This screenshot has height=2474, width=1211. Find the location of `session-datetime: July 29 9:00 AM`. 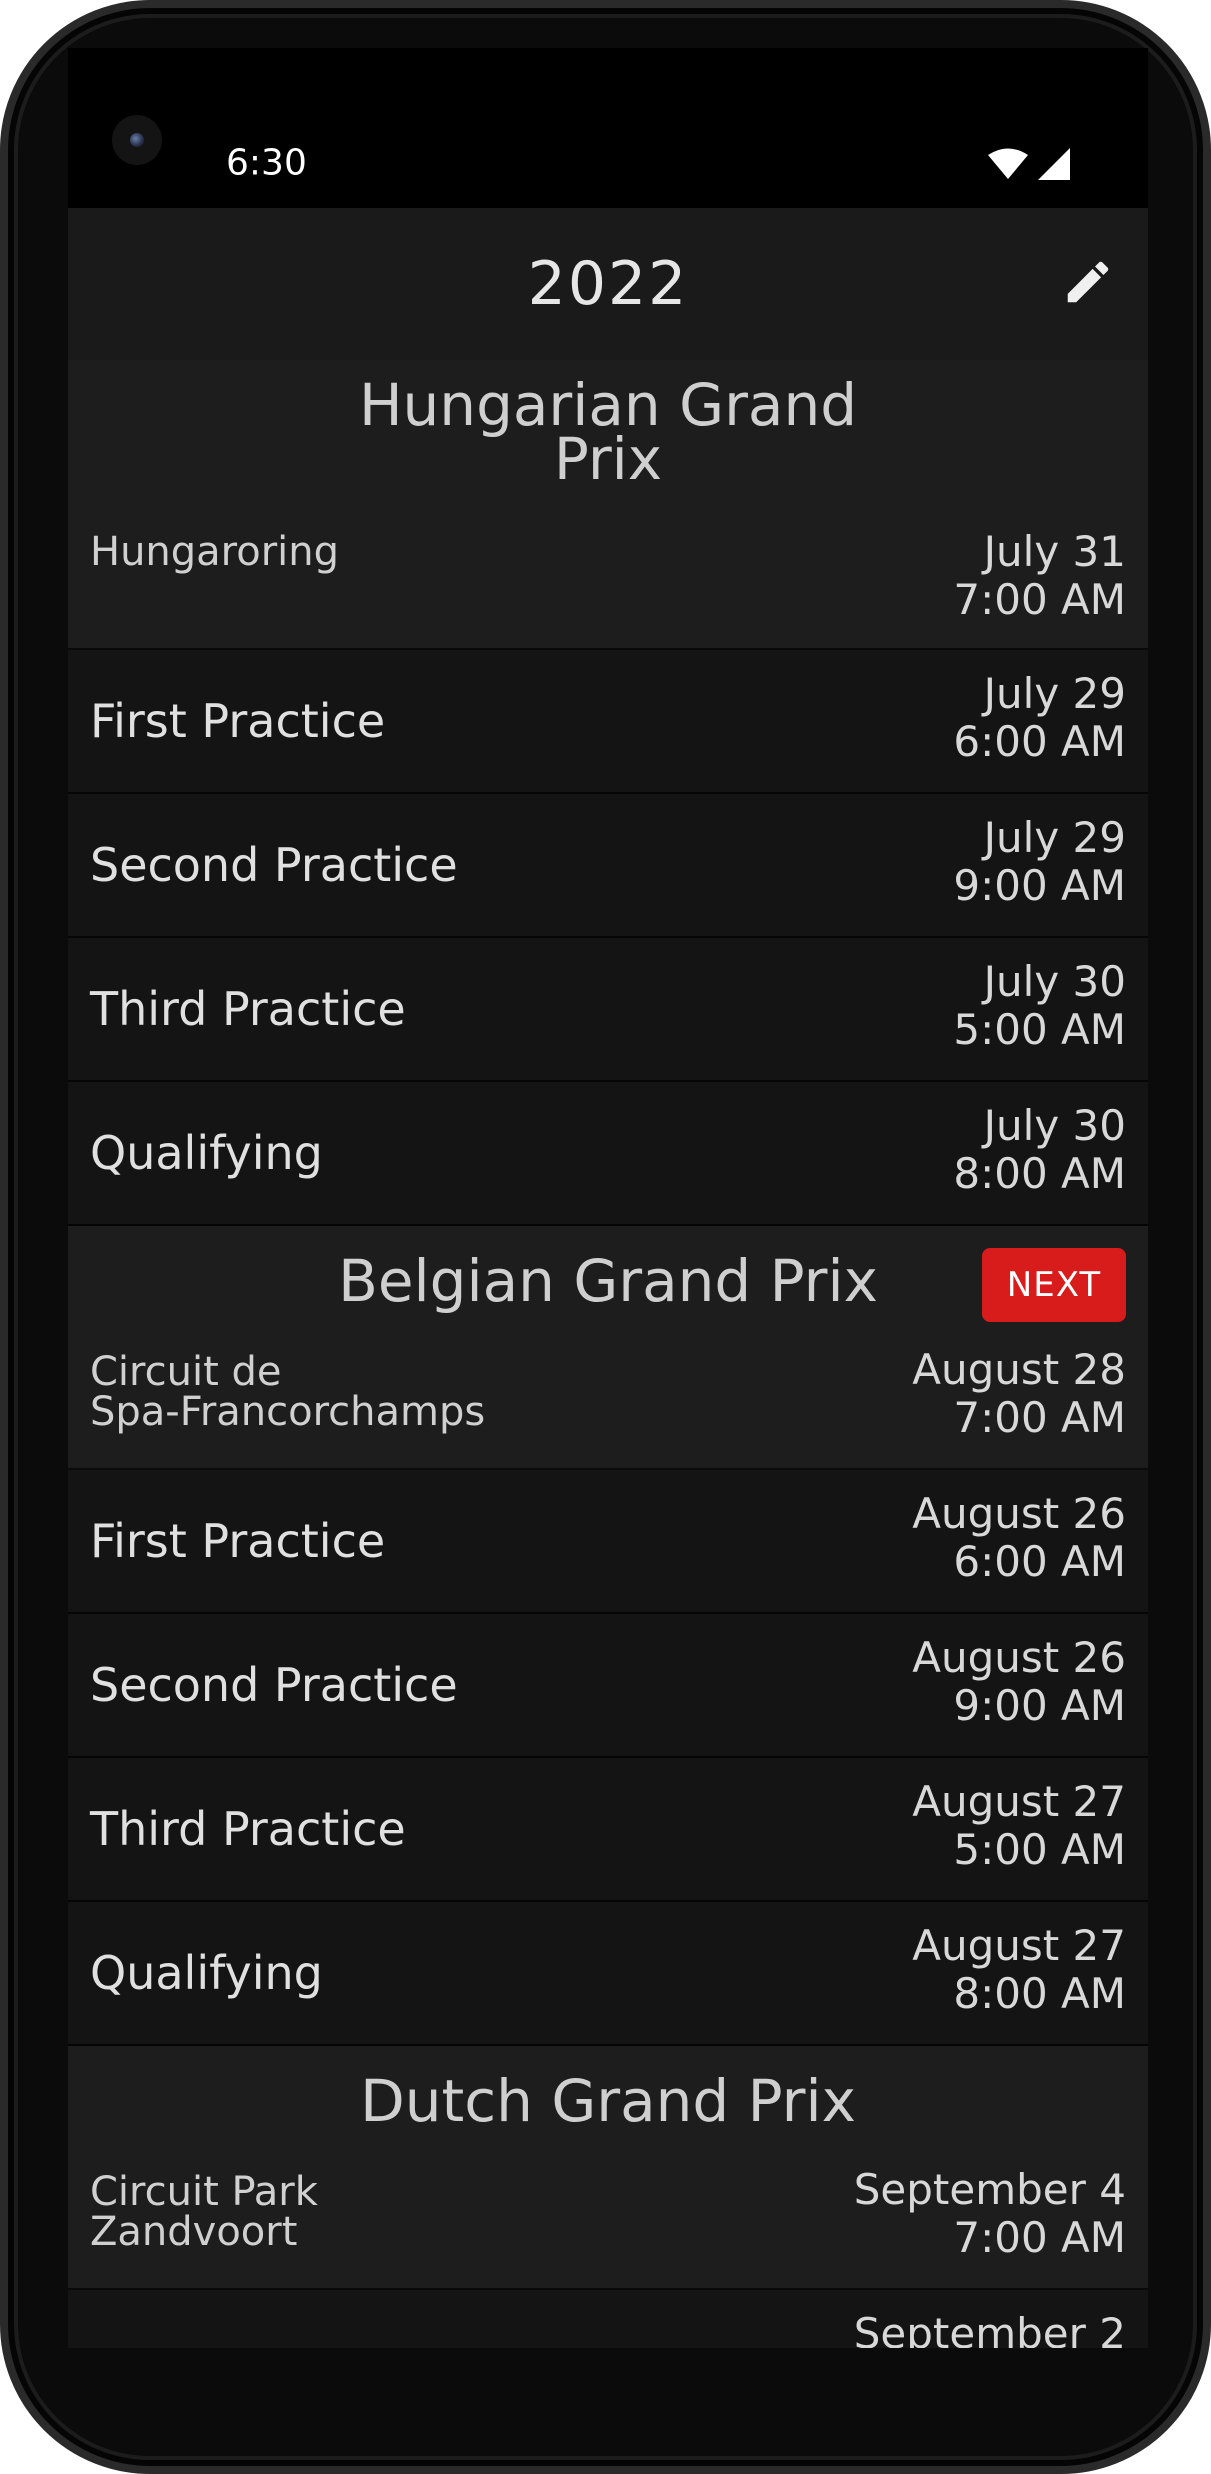

session-datetime: July 29 9:00 AM is located at coordinates (1039, 862).